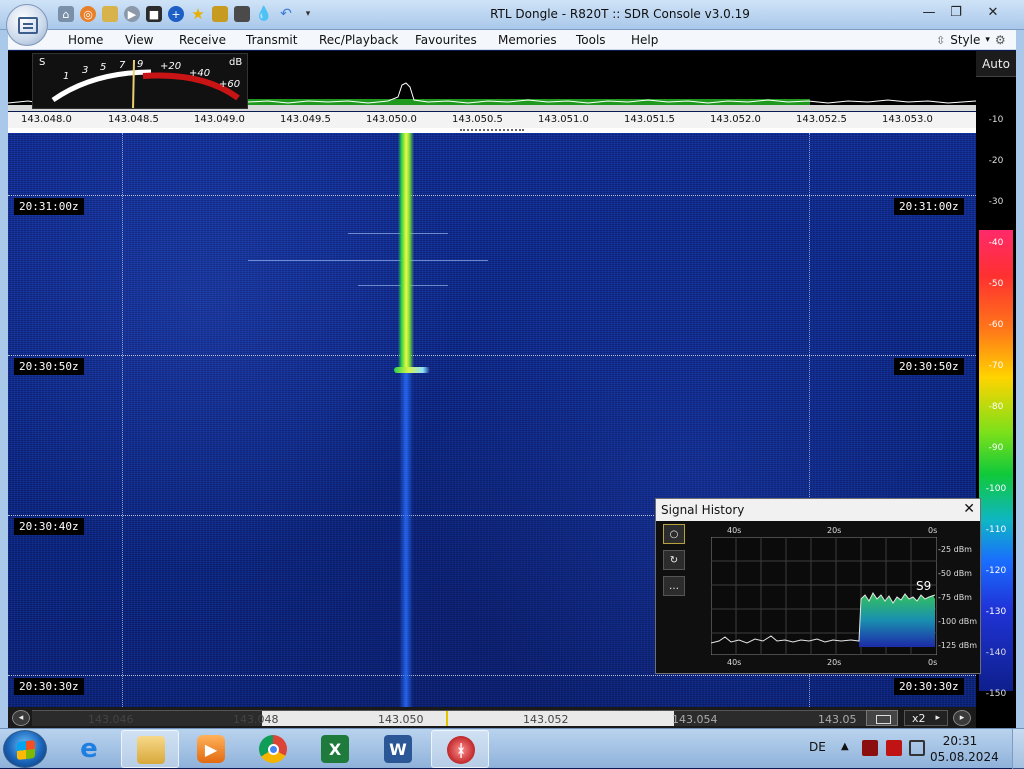  I want to click on time-label-right: 20:30:50z, so click(929, 366).